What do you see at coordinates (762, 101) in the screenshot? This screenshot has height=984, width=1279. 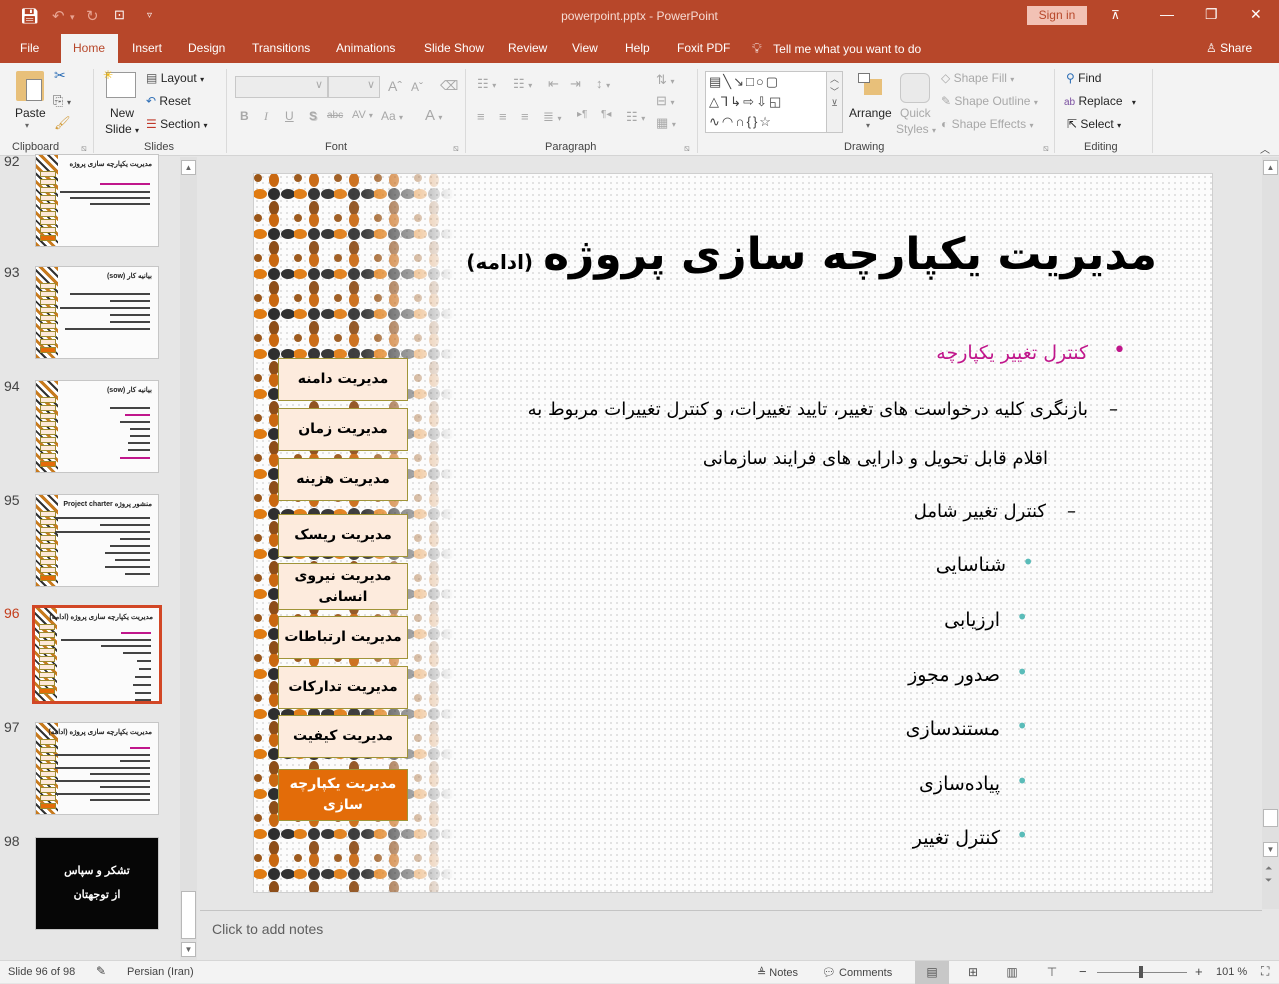 I see `shape-down-arrow-icon: ⇩` at bounding box center [762, 101].